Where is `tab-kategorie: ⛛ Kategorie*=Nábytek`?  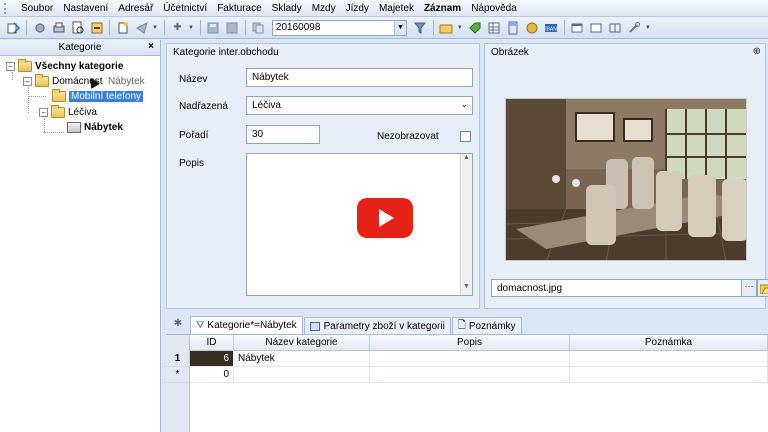
tab-kategorie: ⛛ Kategorie*=Nábytek is located at coordinates (246, 325).